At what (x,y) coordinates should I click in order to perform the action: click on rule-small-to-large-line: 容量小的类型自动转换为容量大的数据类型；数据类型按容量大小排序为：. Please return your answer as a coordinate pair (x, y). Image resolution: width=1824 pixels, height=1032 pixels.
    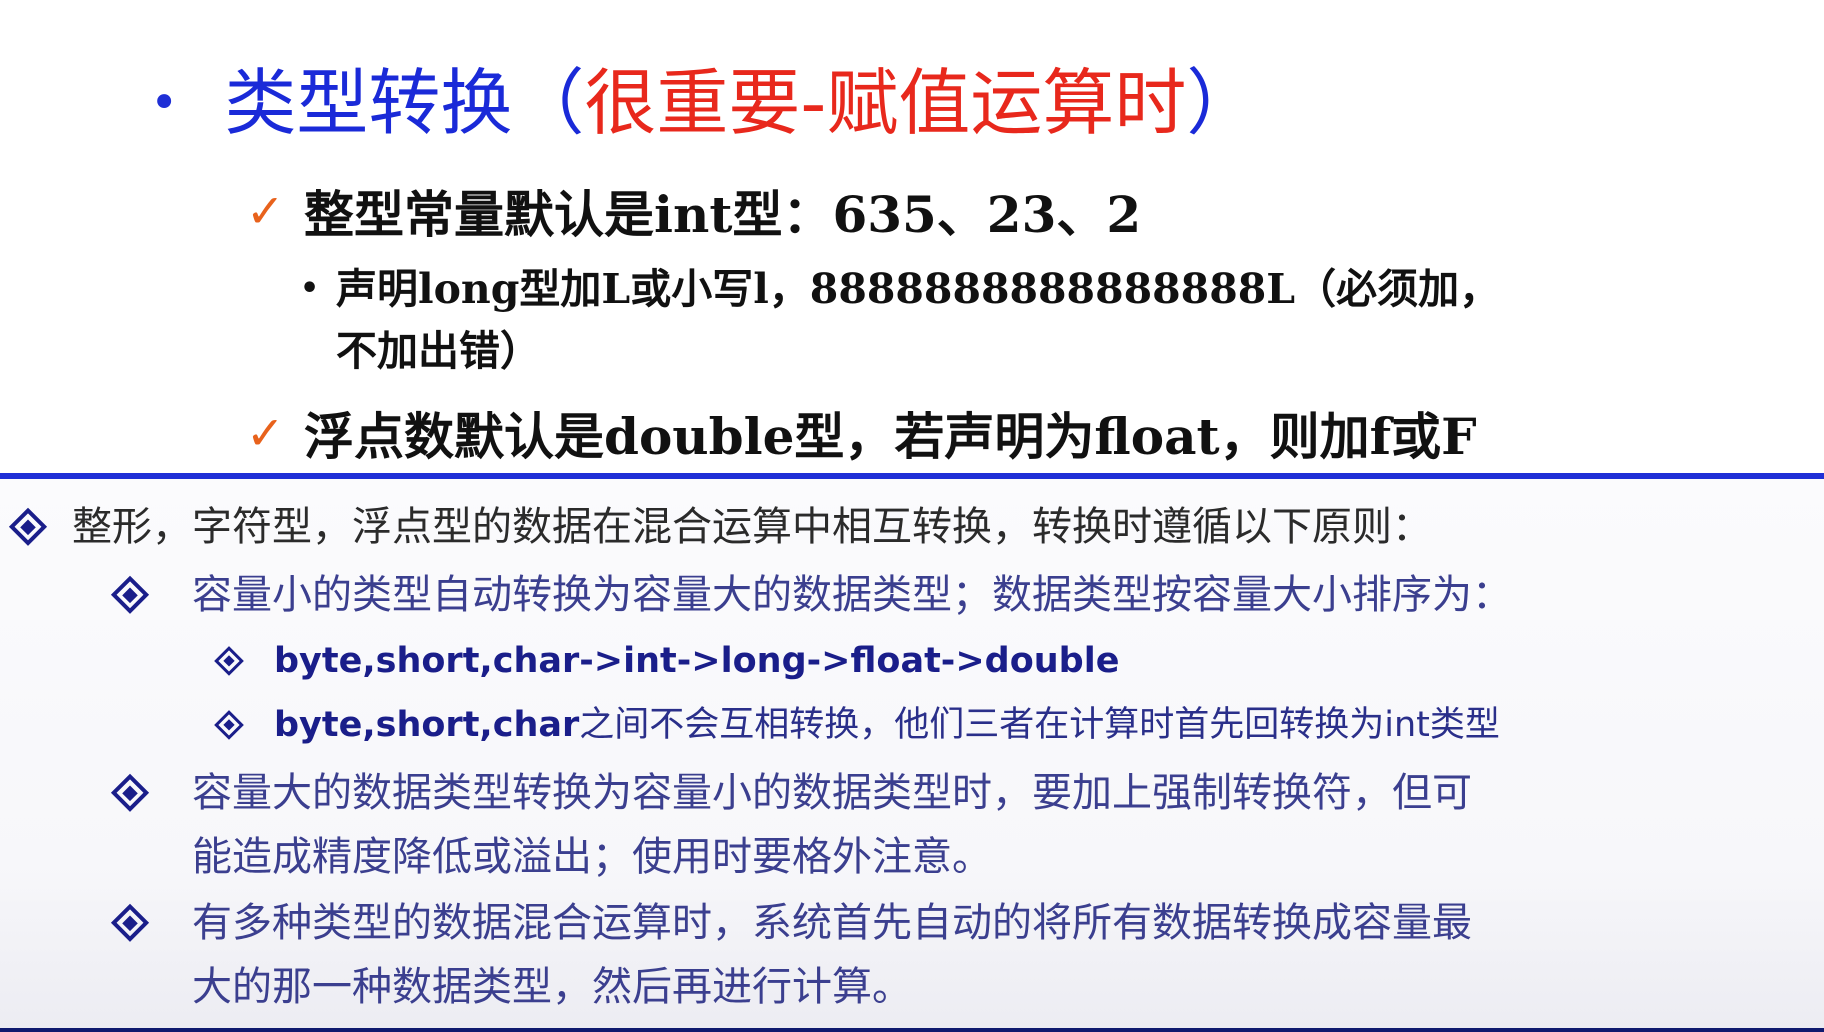
    Looking at the image, I should click on (852, 595).